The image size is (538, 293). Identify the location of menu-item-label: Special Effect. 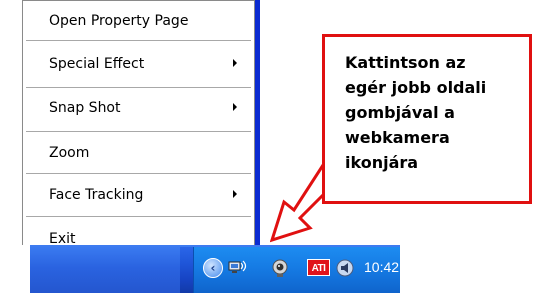
(97, 64).